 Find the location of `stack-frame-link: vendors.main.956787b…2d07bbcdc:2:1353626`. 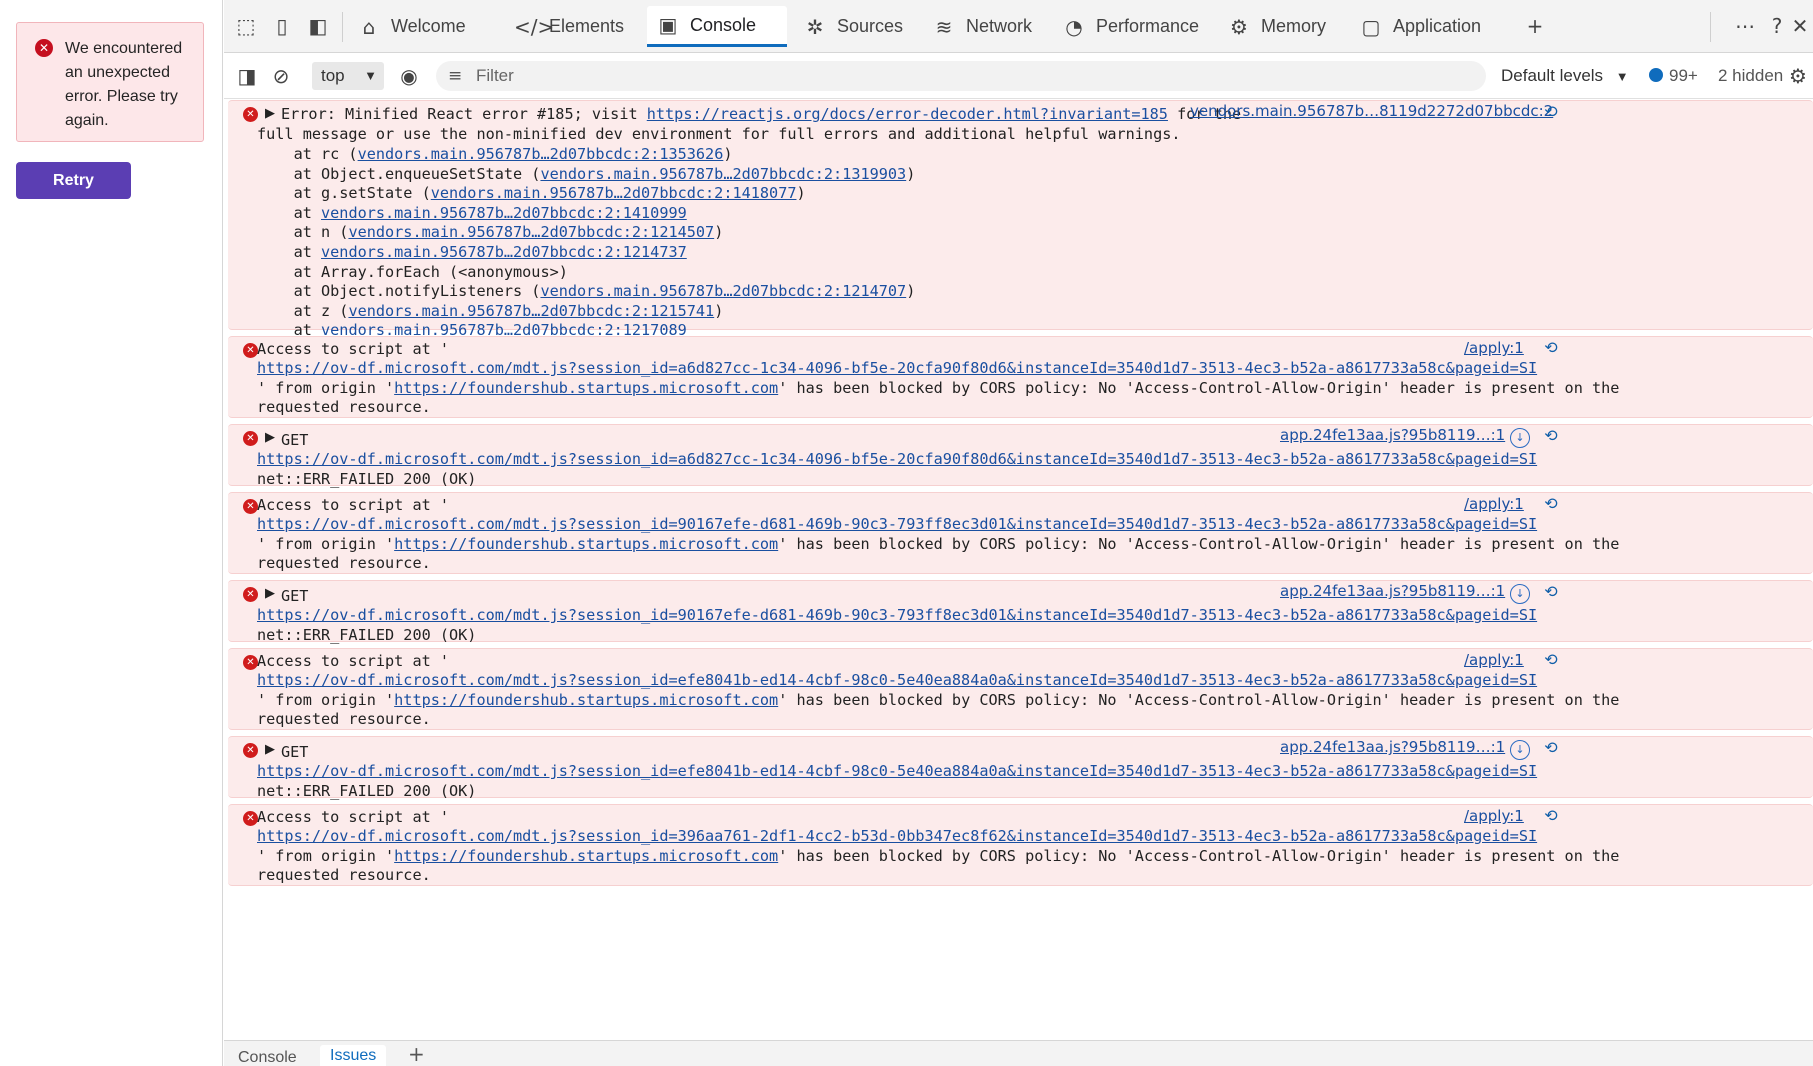

stack-frame-link: vendors.main.956787b…2d07bbcdc:2:1353626 is located at coordinates (541, 154).